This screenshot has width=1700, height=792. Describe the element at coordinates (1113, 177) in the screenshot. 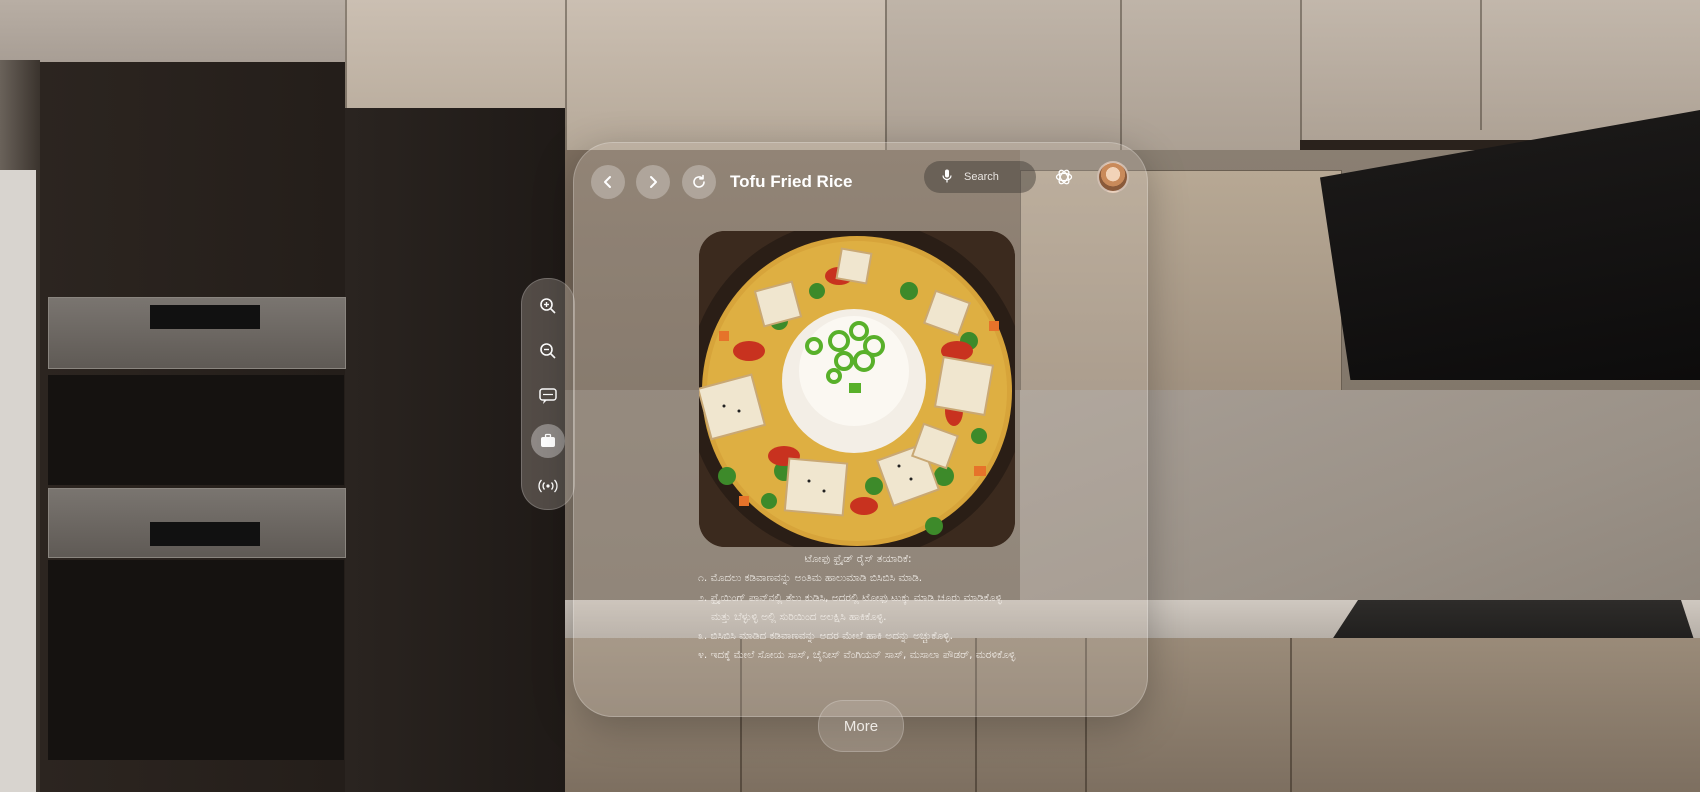

I see `user-avatar` at that location.